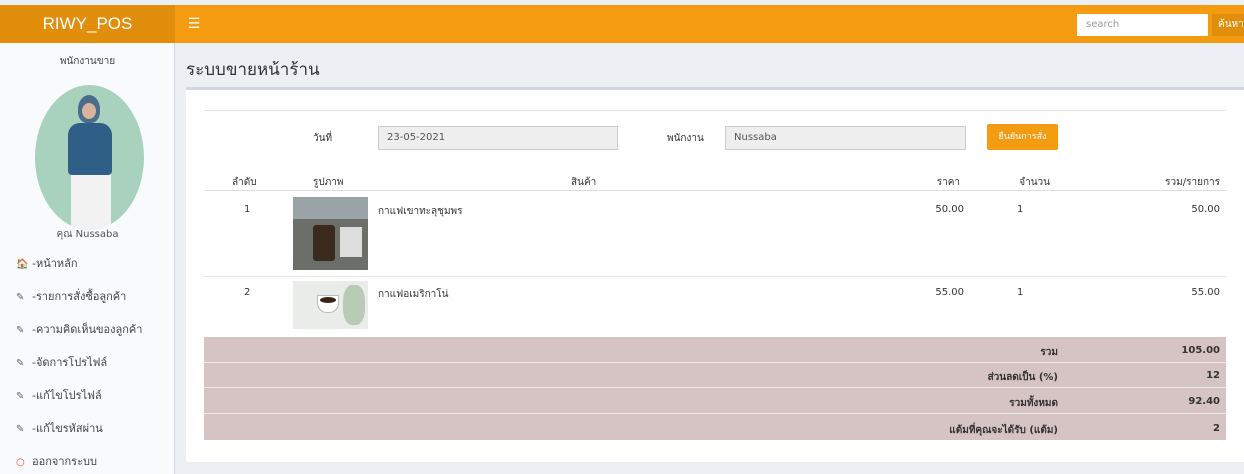  I want to click on sidebar-item-label: -รายการสั่งซื้อลูกค้า, so click(79, 296).